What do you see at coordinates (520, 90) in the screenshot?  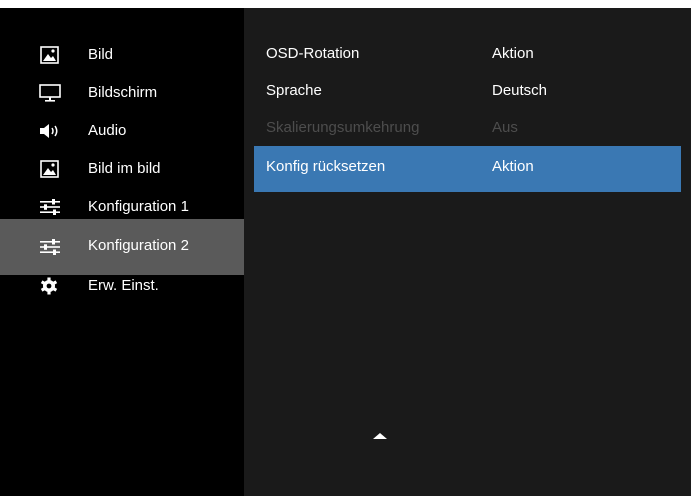 I see `option-value: Deutsch` at bounding box center [520, 90].